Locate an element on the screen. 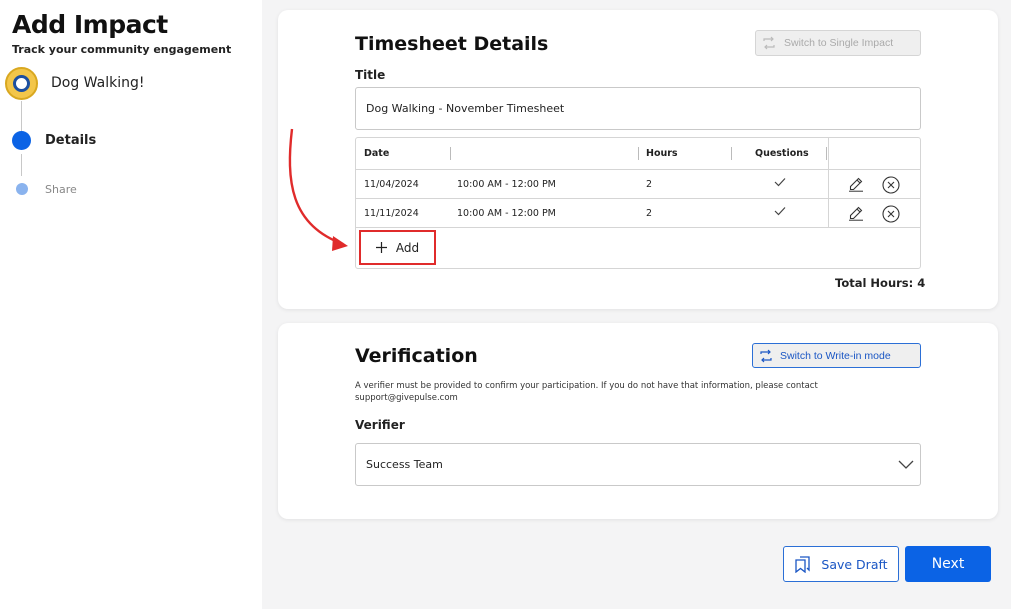  organization-logo is located at coordinates (21, 83).